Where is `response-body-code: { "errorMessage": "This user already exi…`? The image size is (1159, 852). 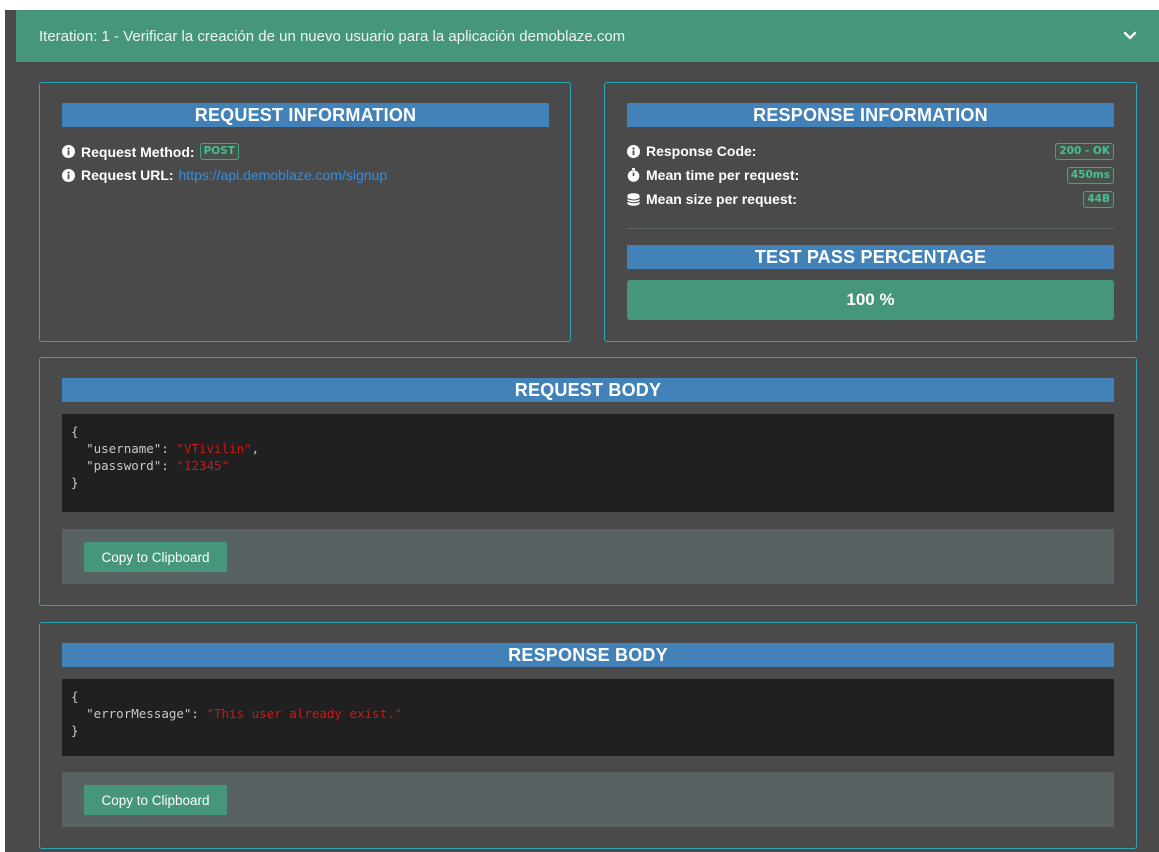 response-body-code: { "errorMessage": "This user already exi… is located at coordinates (588, 717).